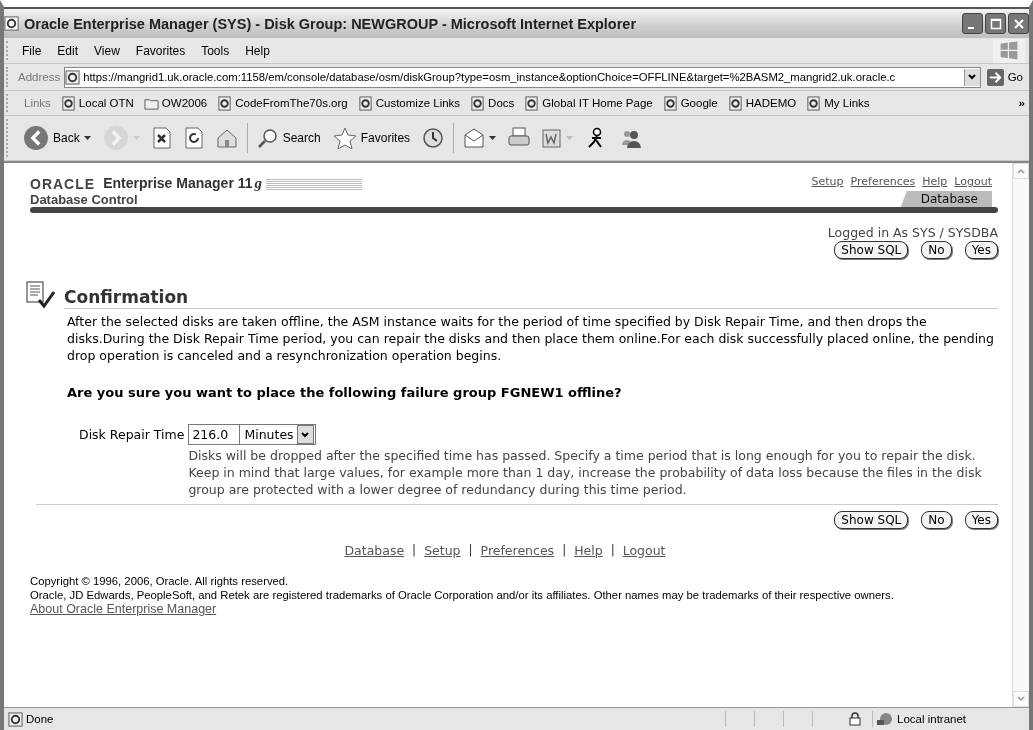 The width and height of the screenshot is (1033, 730). Describe the element at coordinates (885, 719) in the screenshot. I see `network-icon` at that location.